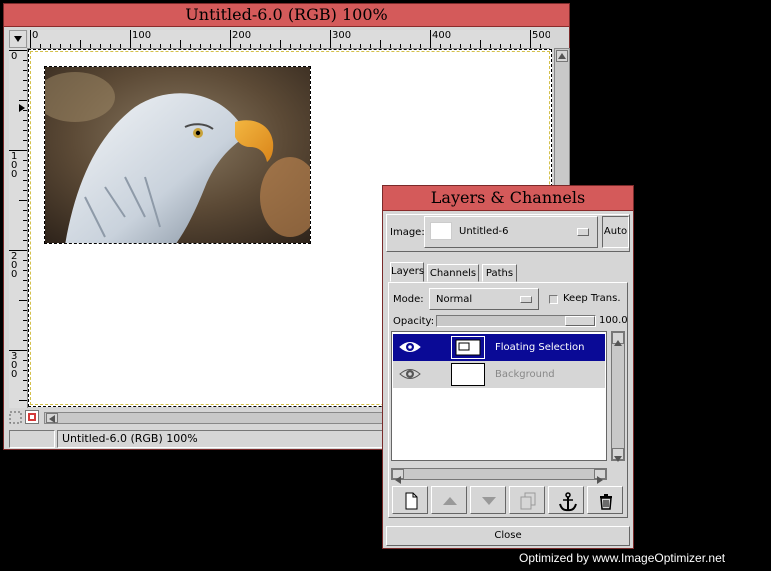 Image resolution: width=771 pixels, height=571 pixels. Describe the element at coordinates (511, 232) in the screenshot. I see `image-dropdown: Untitled-6` at that location.